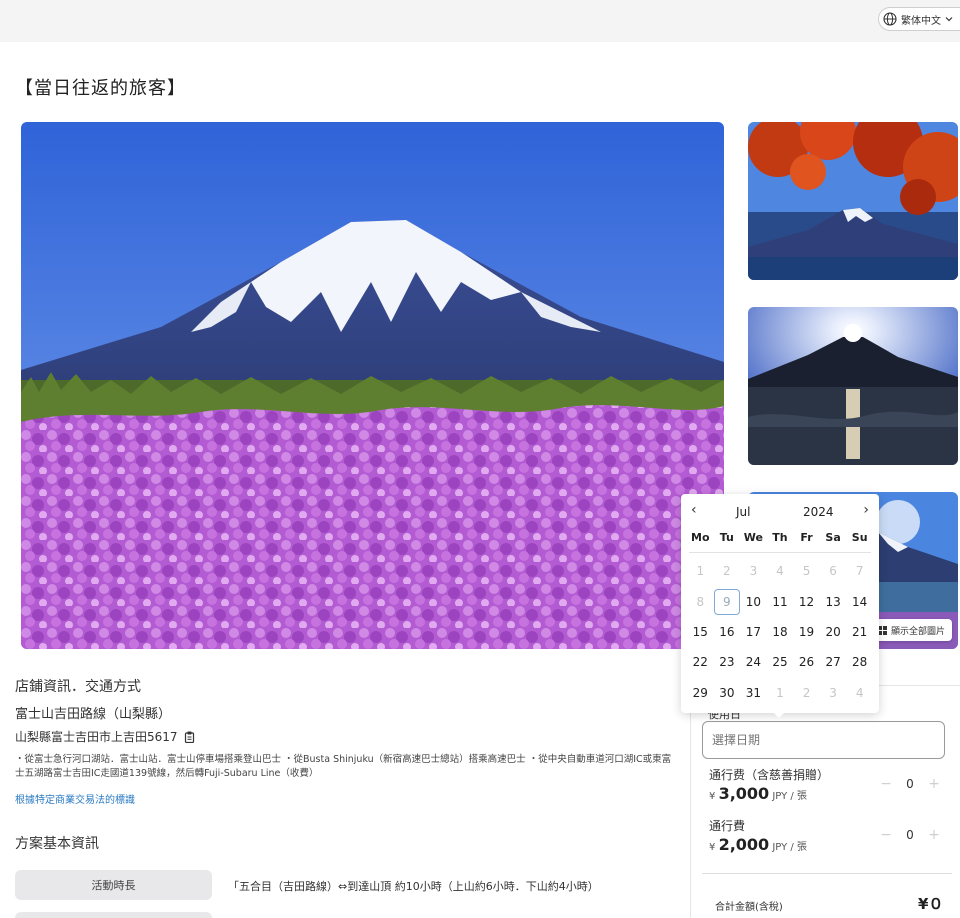 Image resolution: width=960 pixels, height=918 pixels. Describe the element at coordinates (758, 844) in the screenshot. I see `ticket-price: ¥ 2,000 JPY / 張` at that location.